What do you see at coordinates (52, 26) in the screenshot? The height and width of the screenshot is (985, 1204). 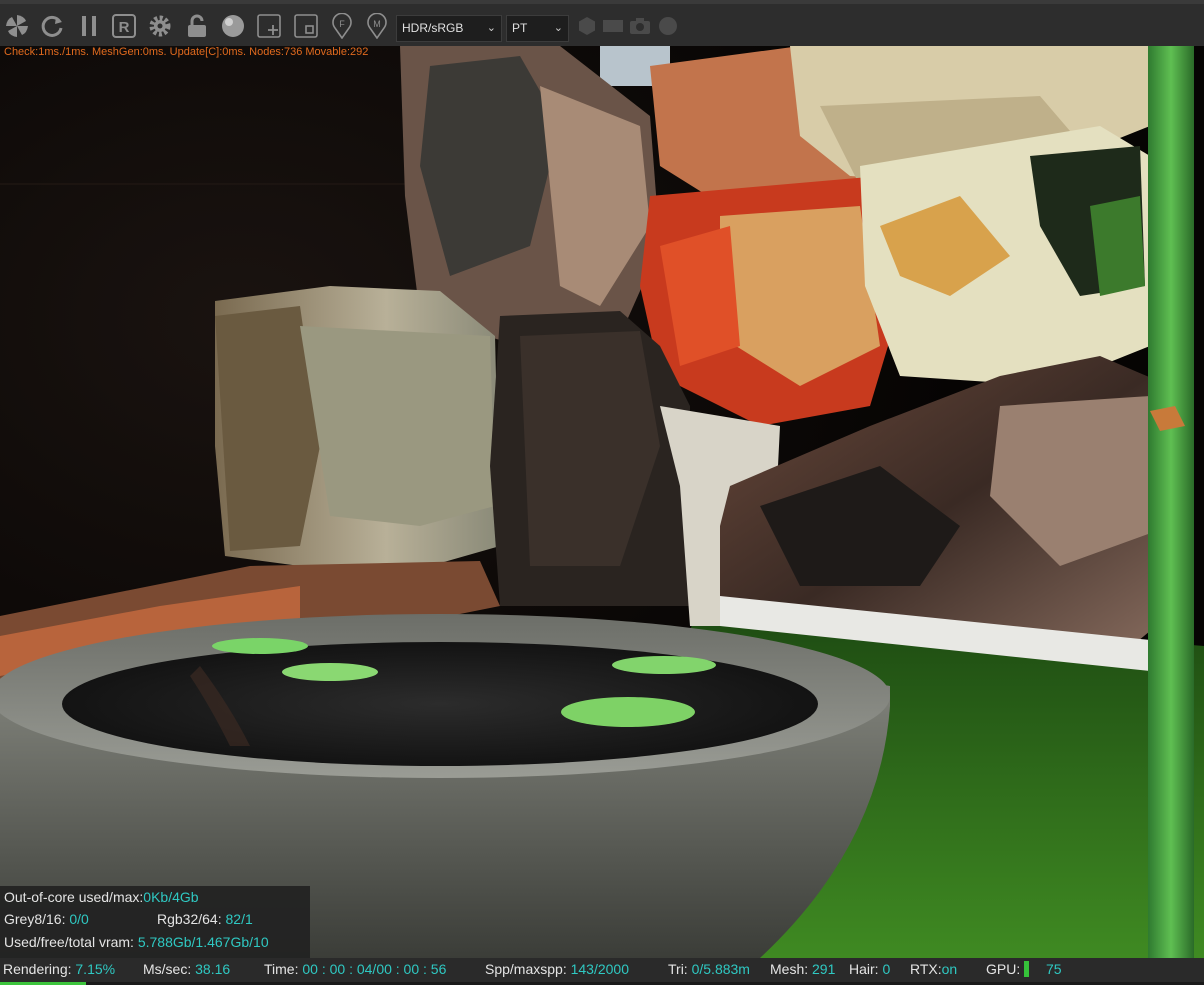 I see `refresh-icon` at bounding box center [52, 26].